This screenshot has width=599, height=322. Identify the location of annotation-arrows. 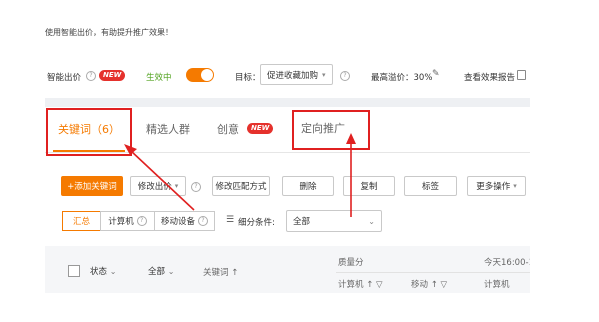
(240, 175).